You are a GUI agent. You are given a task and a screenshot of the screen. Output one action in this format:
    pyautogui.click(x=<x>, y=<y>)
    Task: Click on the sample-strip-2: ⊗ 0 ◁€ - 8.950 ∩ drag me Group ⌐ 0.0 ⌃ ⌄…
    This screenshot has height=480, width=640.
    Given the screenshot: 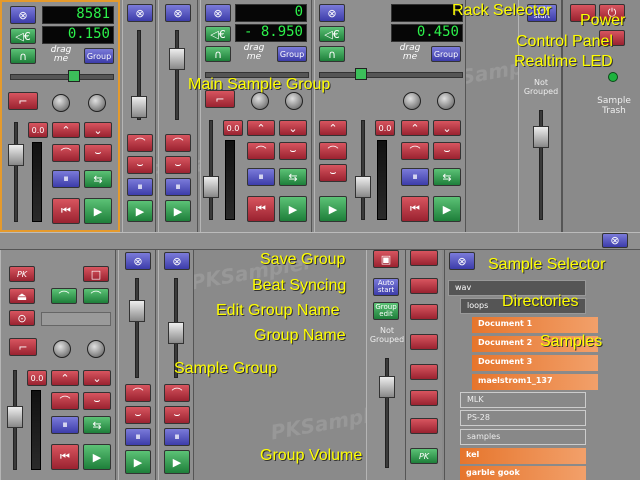 What is the action you would take?
    pyautogui.click(x=256, y=116)
    